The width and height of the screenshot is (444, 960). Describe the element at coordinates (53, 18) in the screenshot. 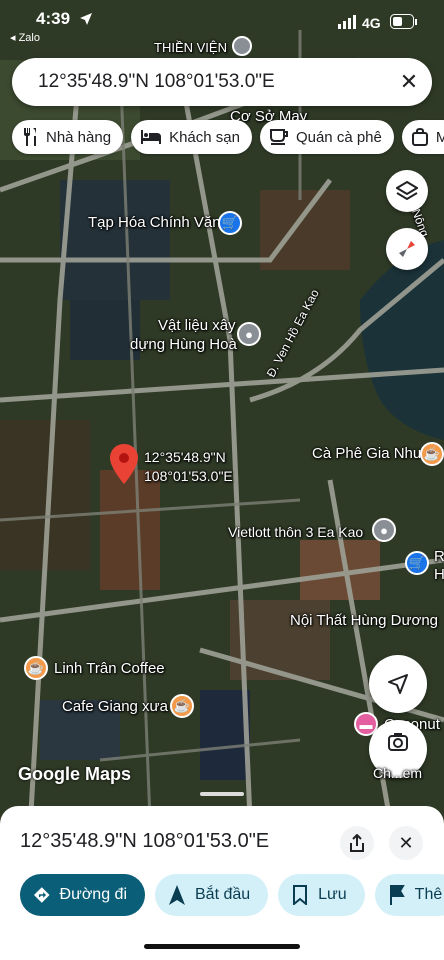

I see `status-time: 4:39` at that location.